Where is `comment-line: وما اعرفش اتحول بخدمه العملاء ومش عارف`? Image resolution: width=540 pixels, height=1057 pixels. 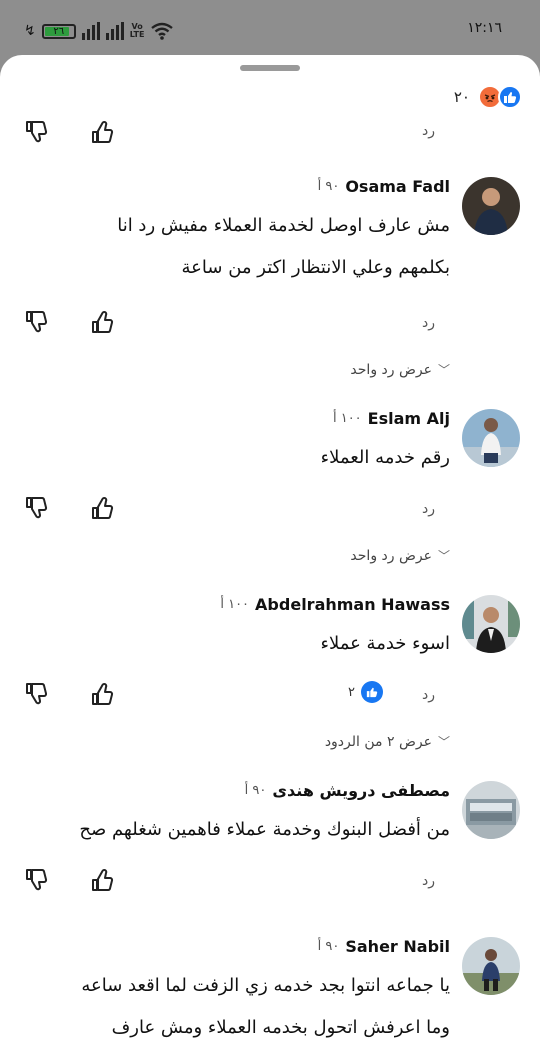
comment-line: وما اعرفش اتحول بخدمه العملاء ومش عارف is located at coordinates (280, 1027).